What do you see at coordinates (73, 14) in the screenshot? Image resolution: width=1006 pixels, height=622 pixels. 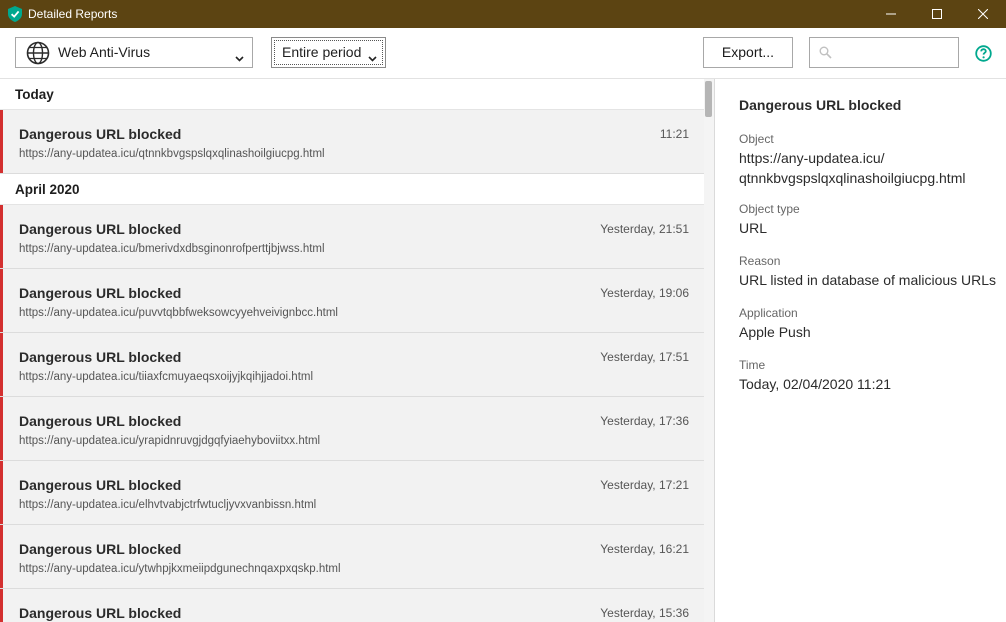 I see `window-title: Detailed Reports` at bounding box center [73, 14].